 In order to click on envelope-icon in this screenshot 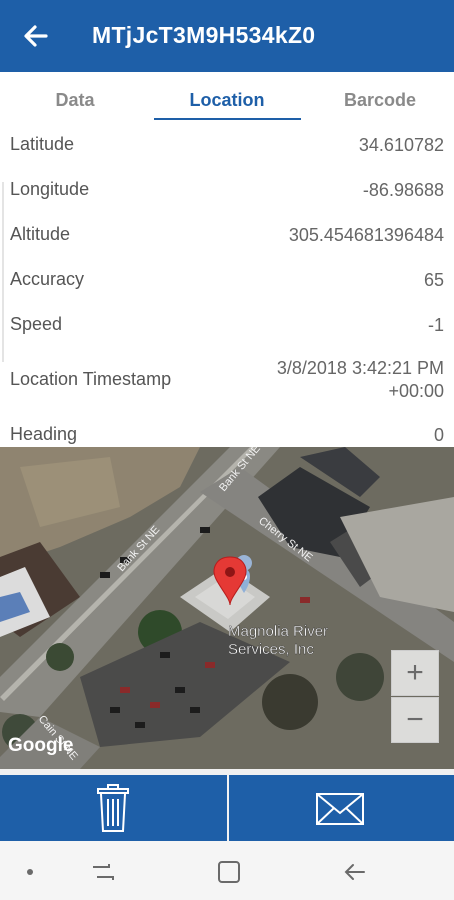, I will do `click(340, 809)`.